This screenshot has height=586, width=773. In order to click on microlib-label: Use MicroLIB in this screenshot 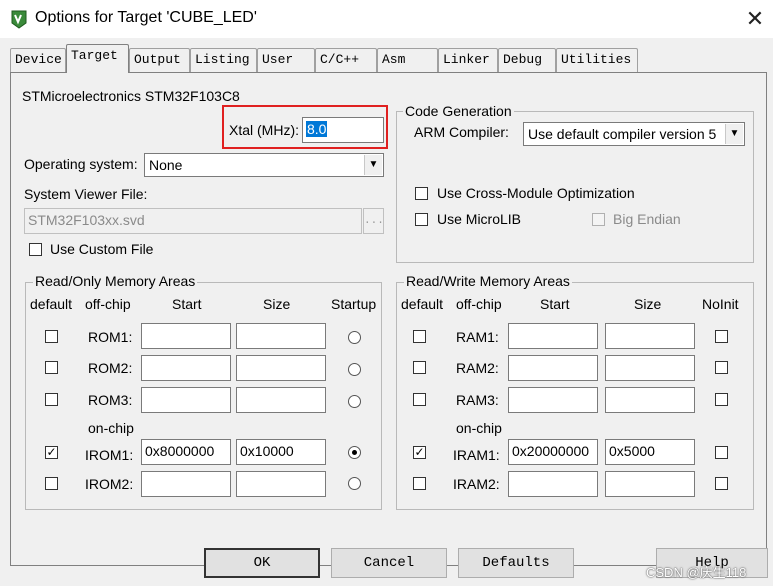, I will do `click(479, 219)`.